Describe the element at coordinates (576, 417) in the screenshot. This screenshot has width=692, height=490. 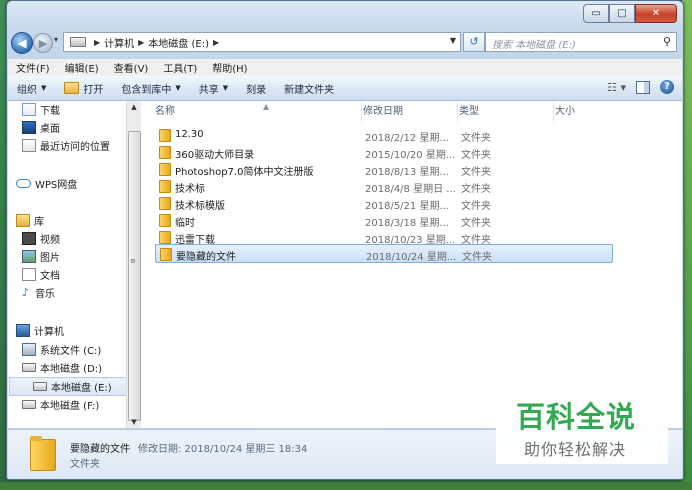
I see `watermark-title: 百科全说` at that location.